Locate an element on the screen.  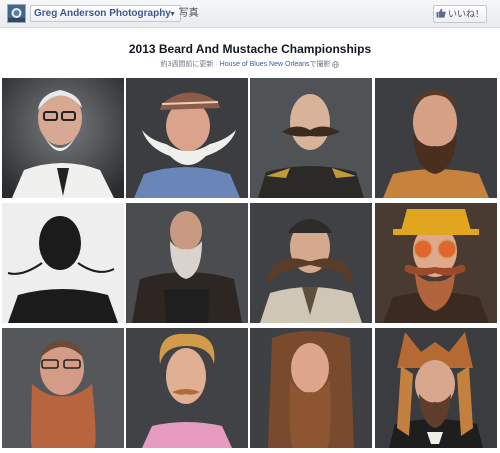
page-tab-label: 写真 is located at coordinates (188, 13).